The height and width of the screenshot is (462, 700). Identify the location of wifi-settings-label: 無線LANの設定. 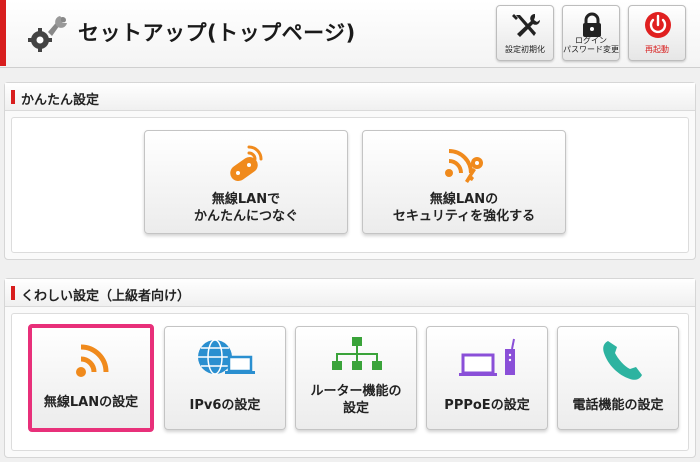
(91, 402).